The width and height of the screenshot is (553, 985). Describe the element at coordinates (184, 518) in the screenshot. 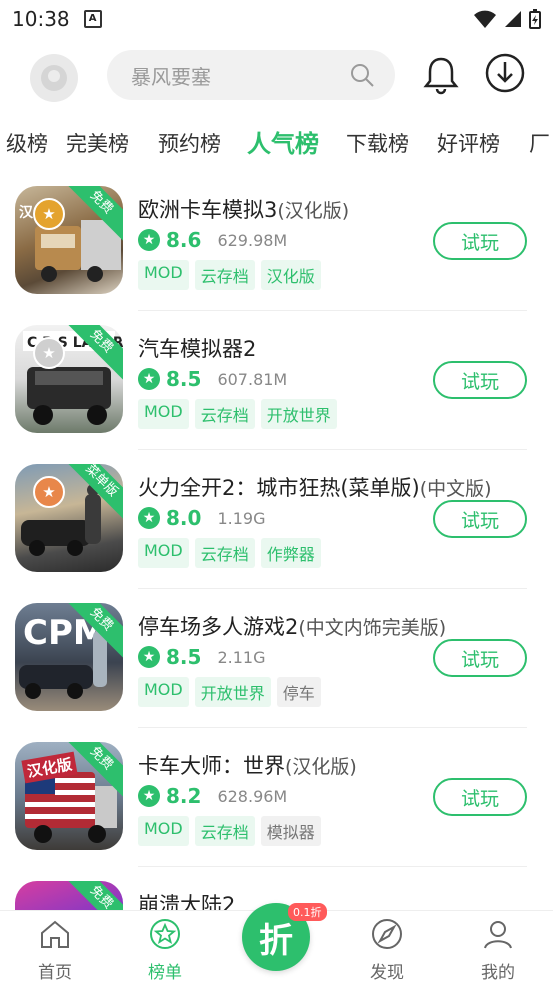

I see `game-score: 8.0` at that location.